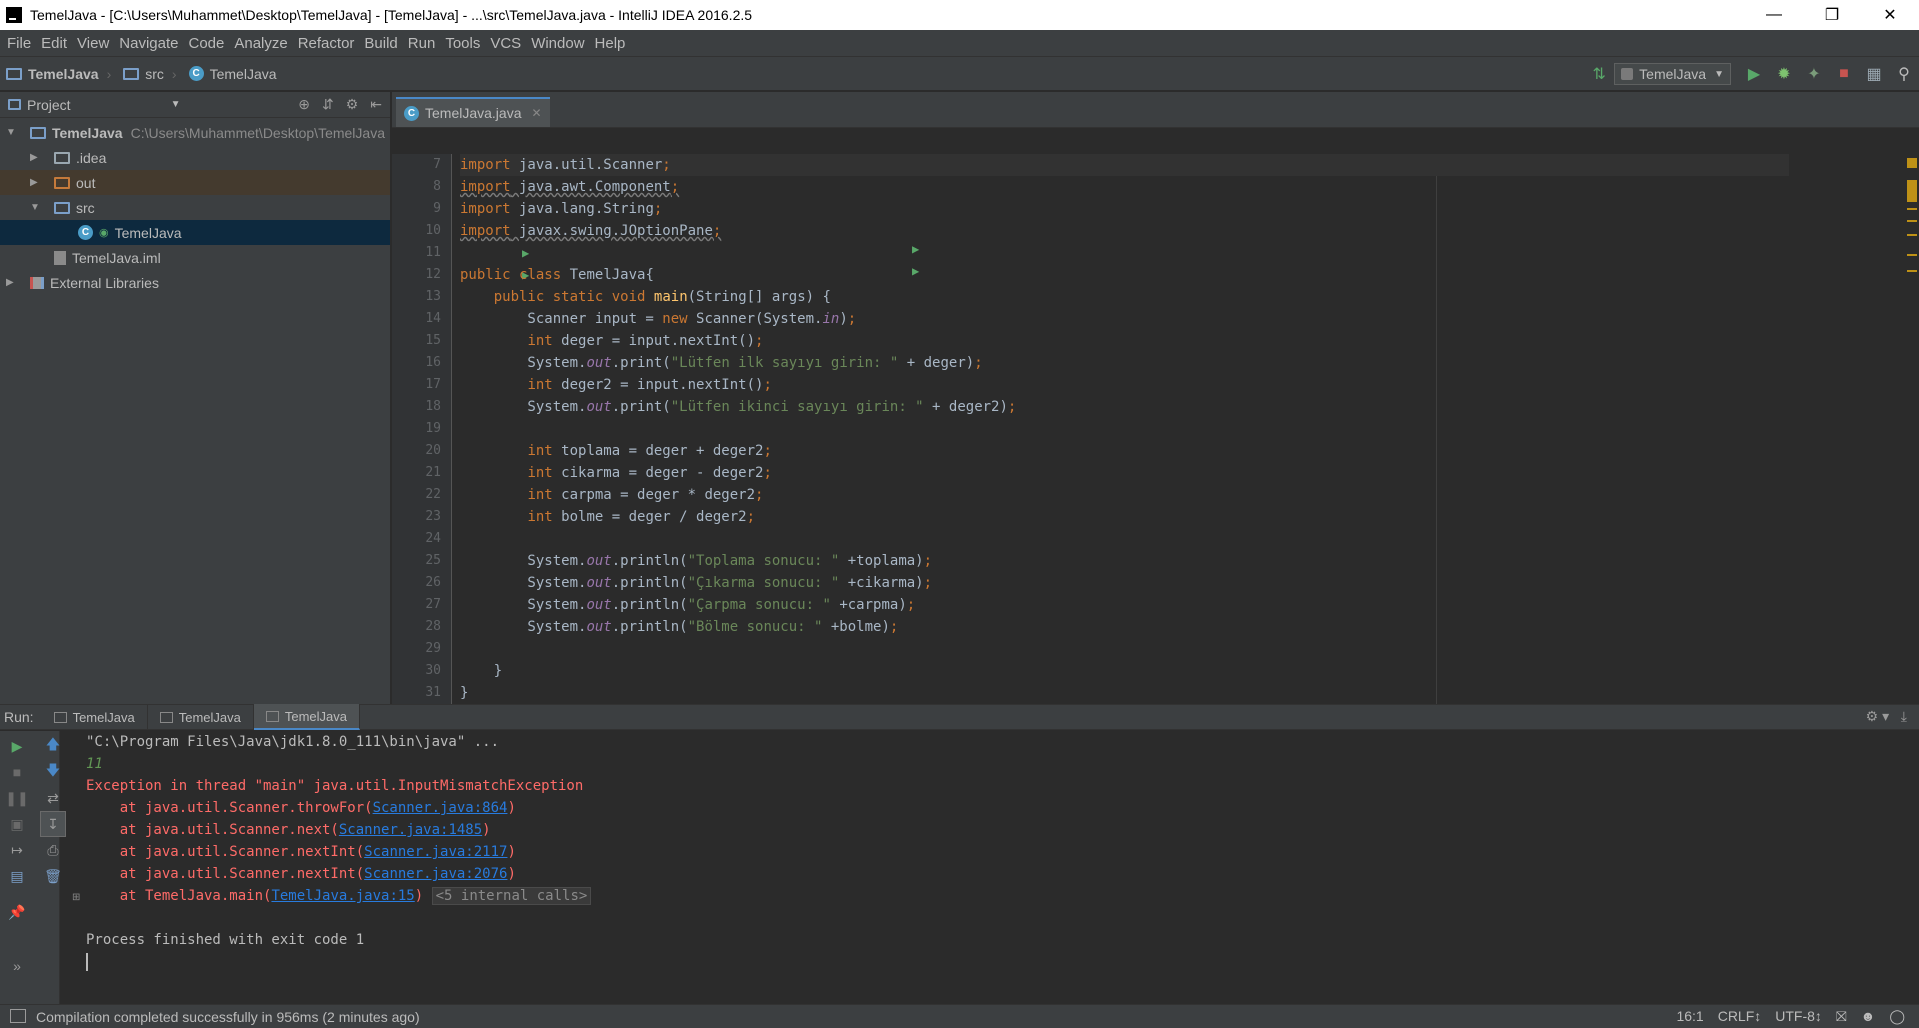 The image size is (1919, 1028). What do you see at coordinates (148, 43) in the screenshot?
I see `menu-navigate: Navigate` at bounding box center [148, 43].